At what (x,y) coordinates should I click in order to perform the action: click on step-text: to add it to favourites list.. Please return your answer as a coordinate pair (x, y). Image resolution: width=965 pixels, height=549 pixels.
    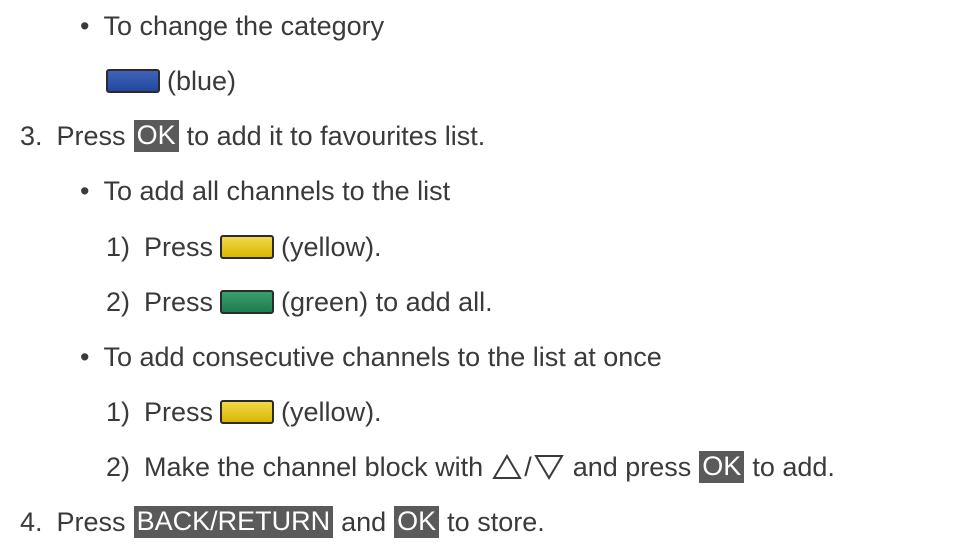
    Looking at the image, I should click on (336, 135).